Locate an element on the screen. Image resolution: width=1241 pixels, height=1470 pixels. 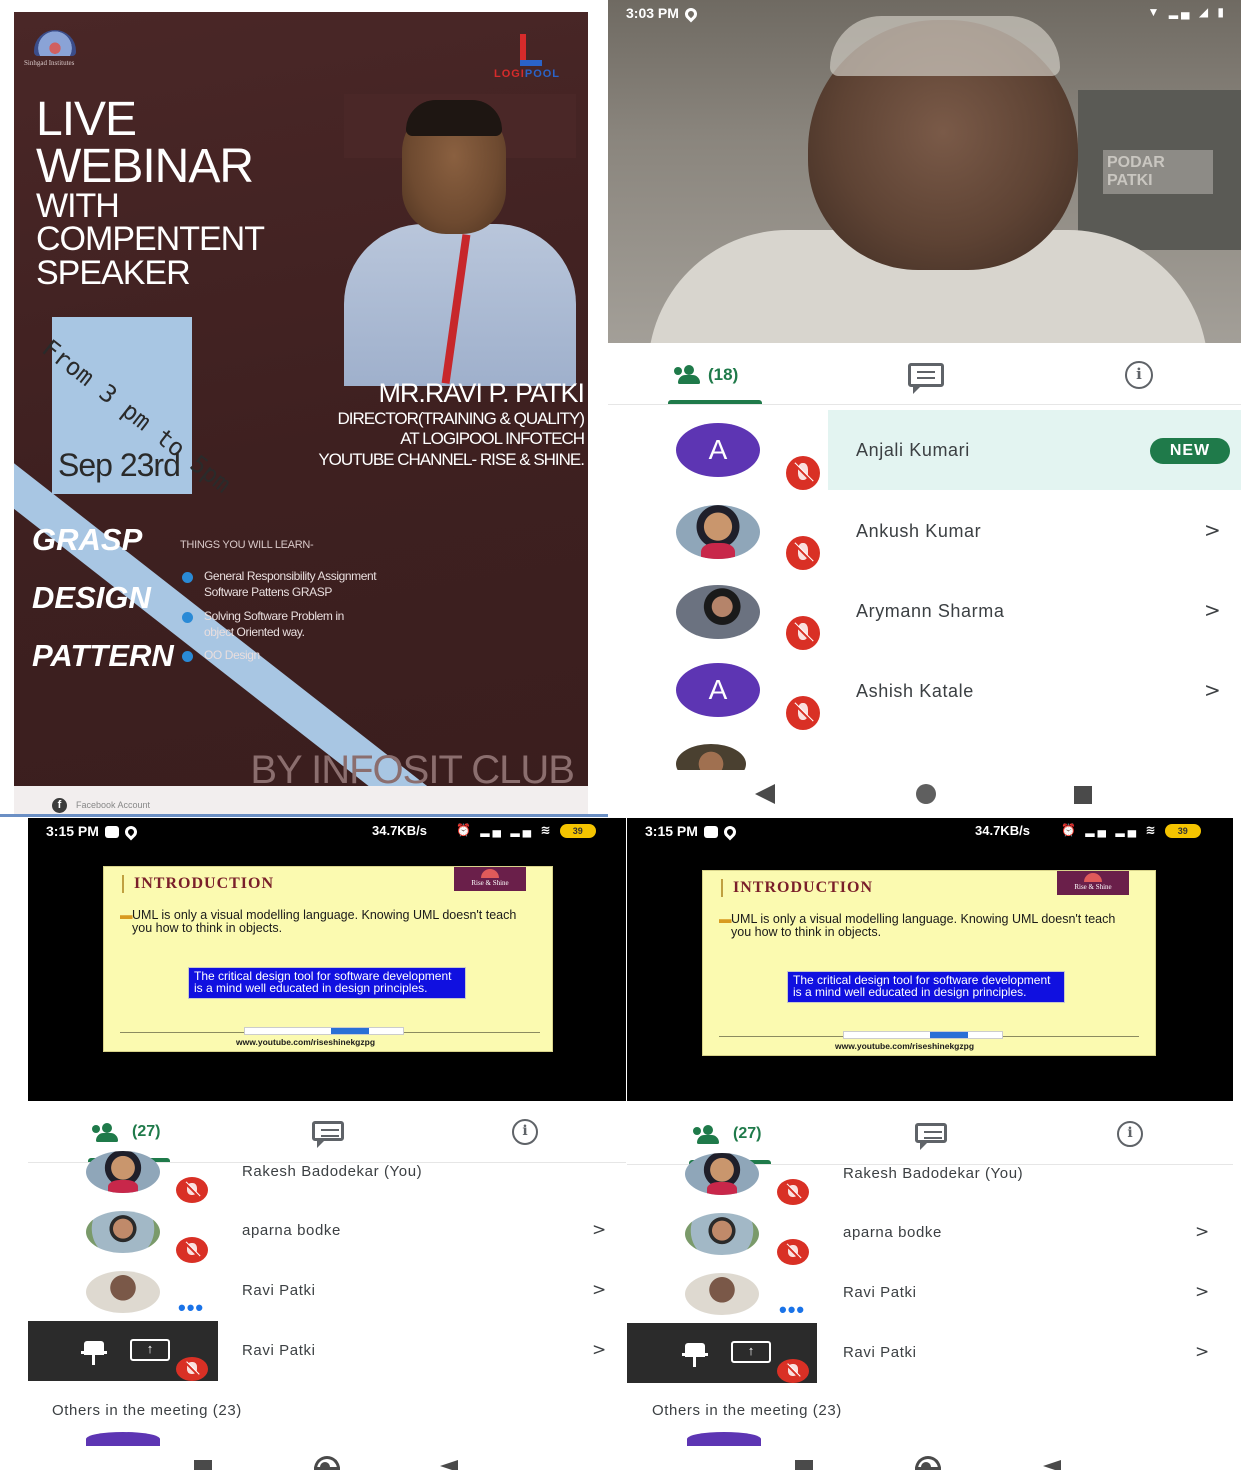
speaker-channel: YOUTUBE CHANNEL- RISE & SHINE. is located at coordinates (451, 459).